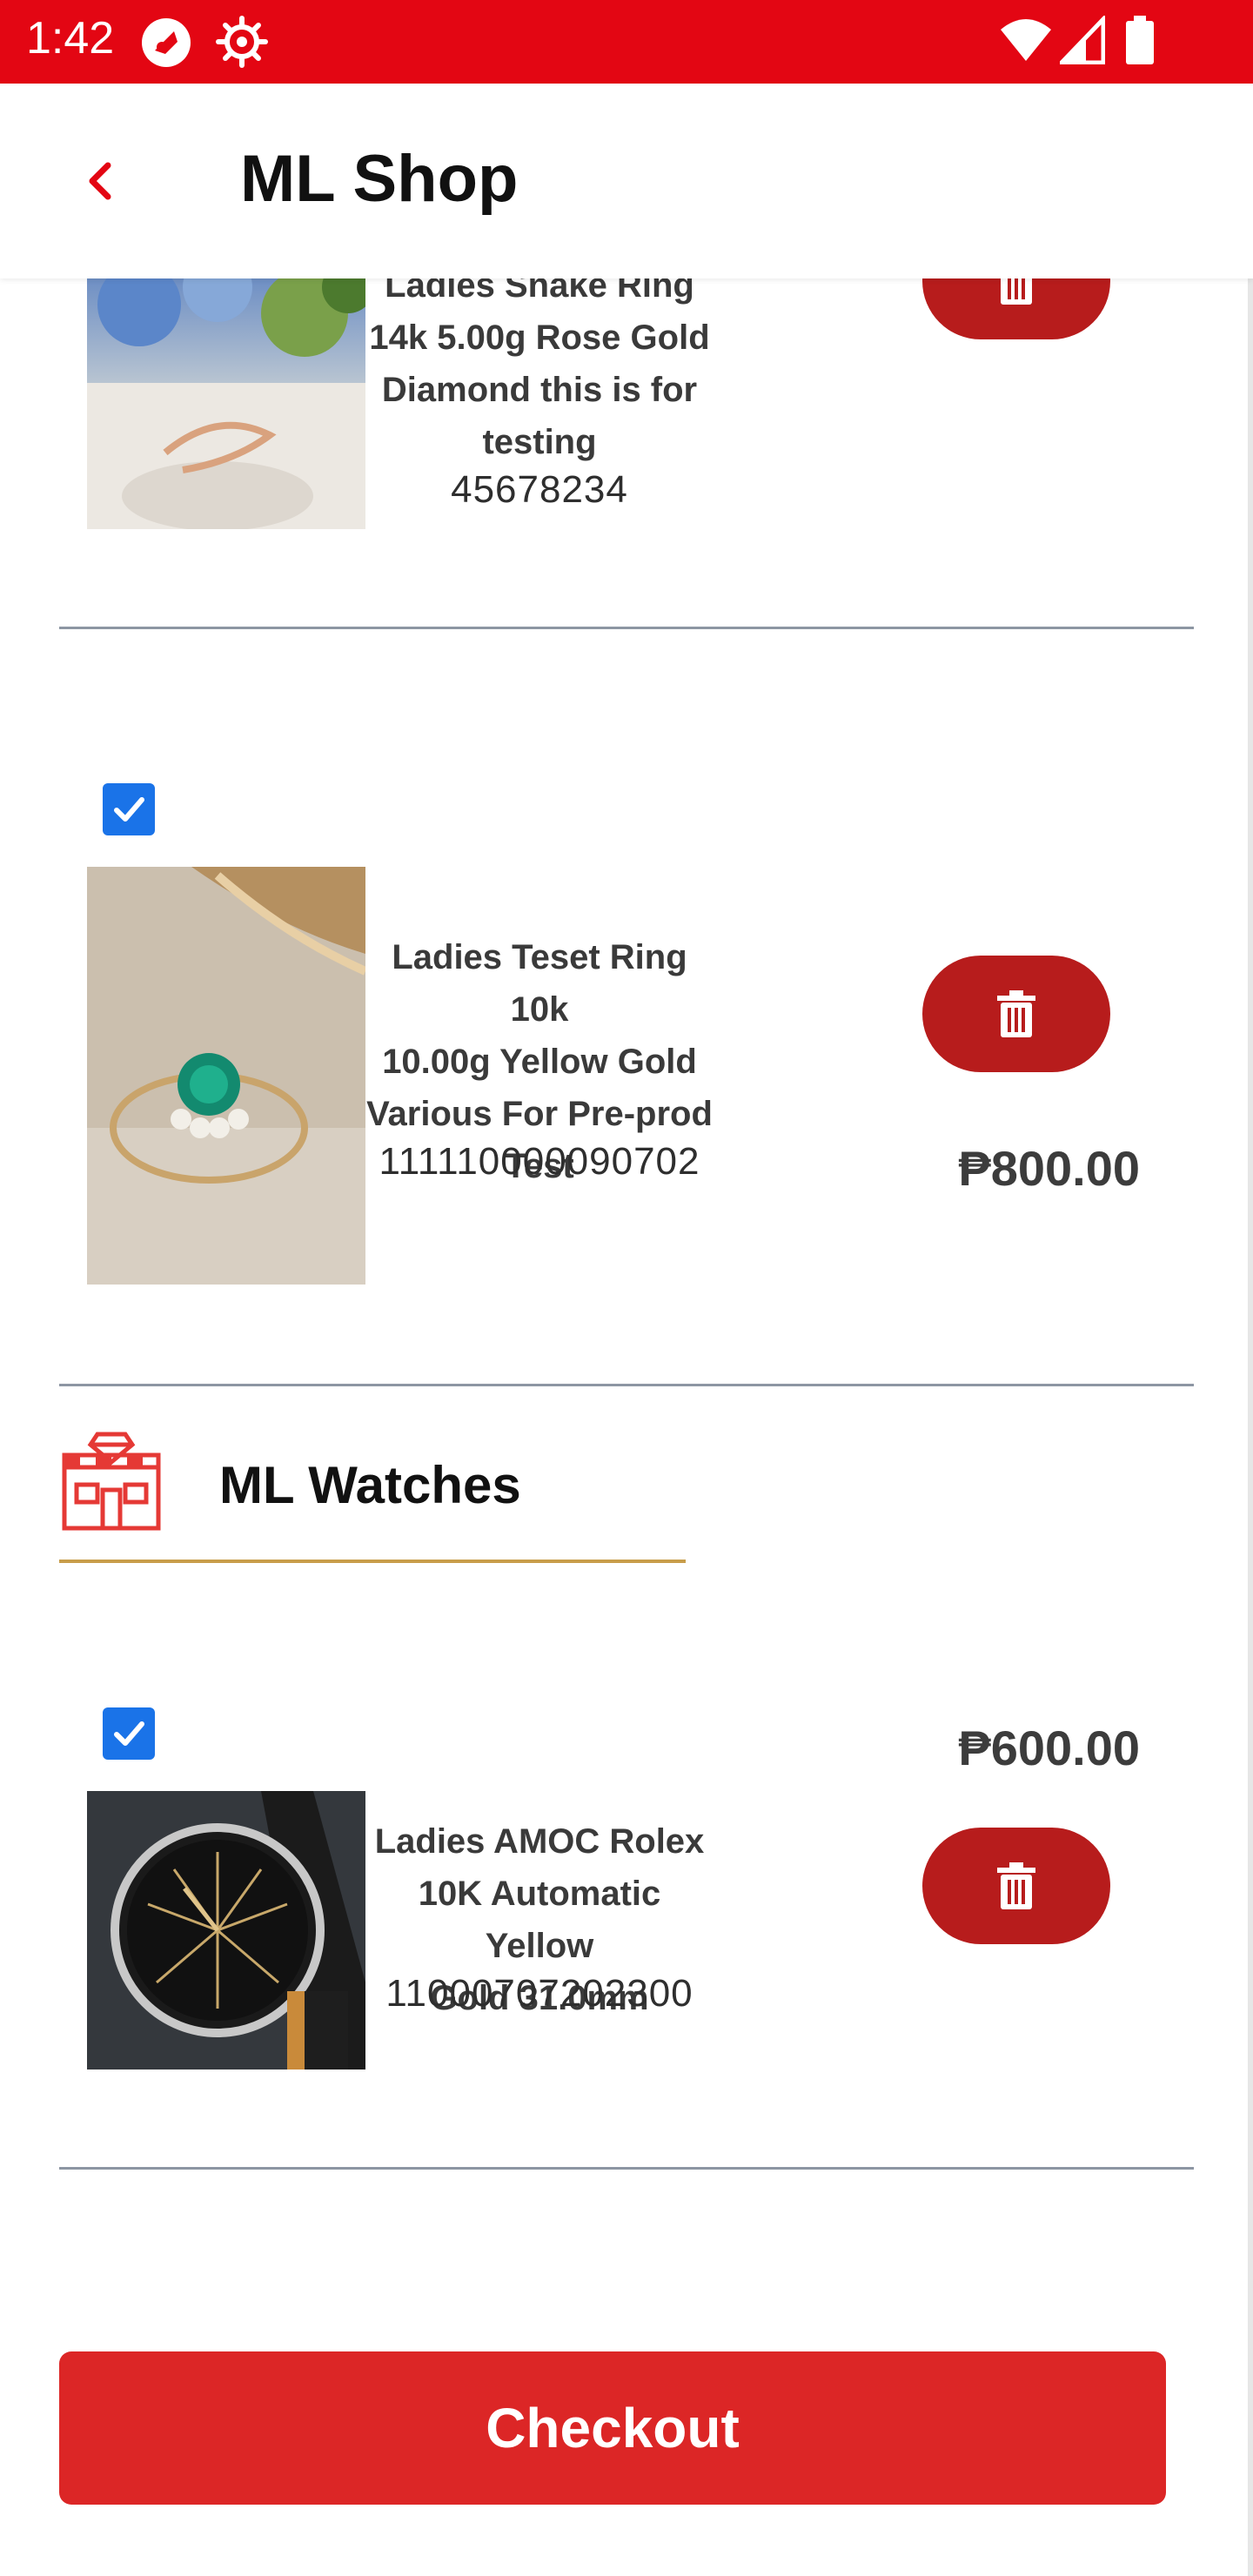 This screenshot has height=2576, width=1253. I want to click on product-code: 45678234, so click(539, 489).